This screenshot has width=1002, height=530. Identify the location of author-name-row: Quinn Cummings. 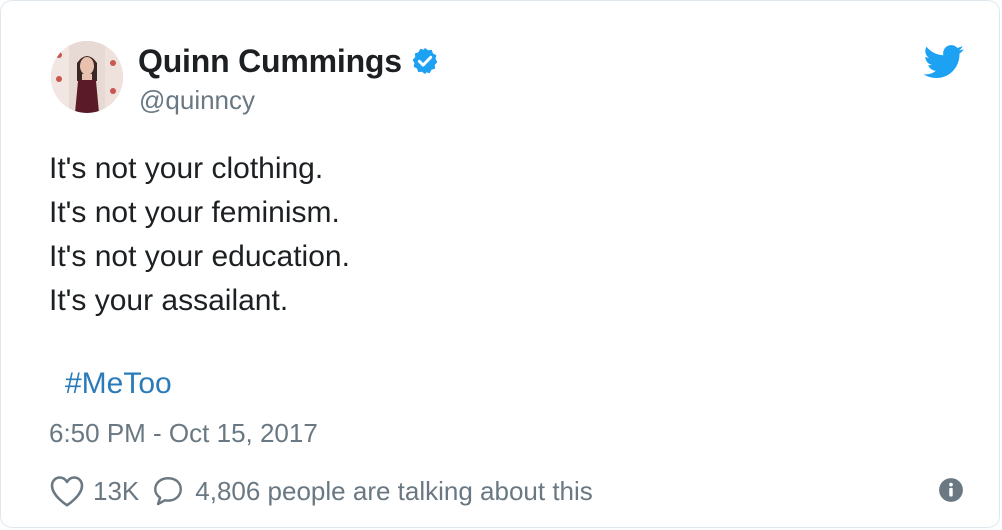
(289, 61).